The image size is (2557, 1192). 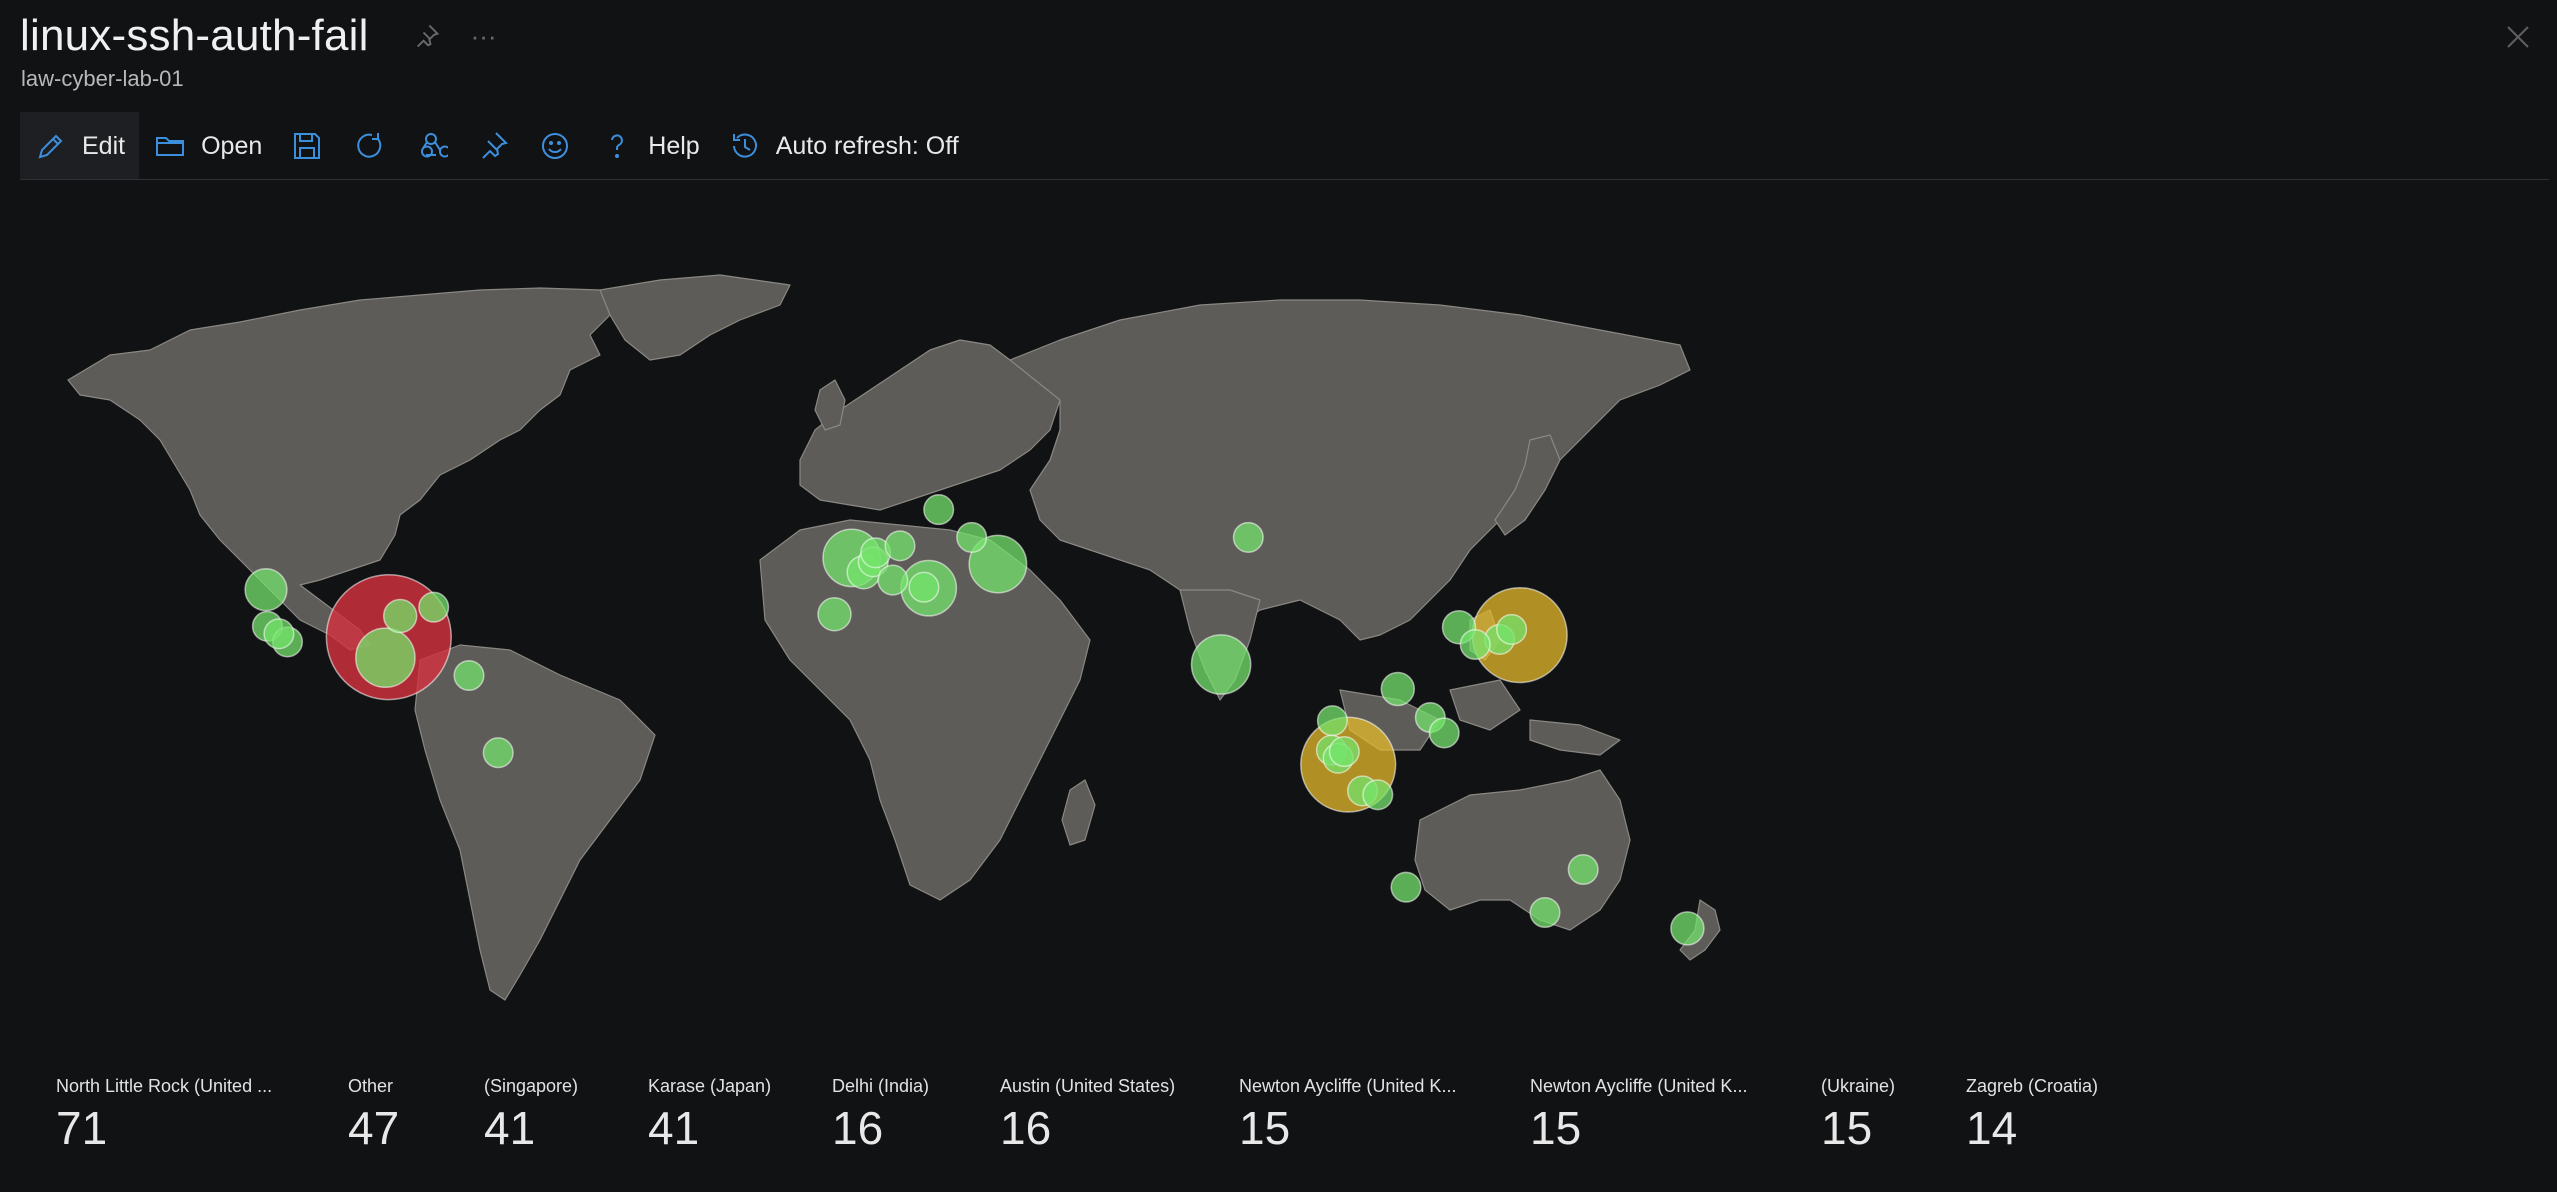 I want to click on legend-tile: North Little Rock (United ... 71, so click(x=164, y=1115).